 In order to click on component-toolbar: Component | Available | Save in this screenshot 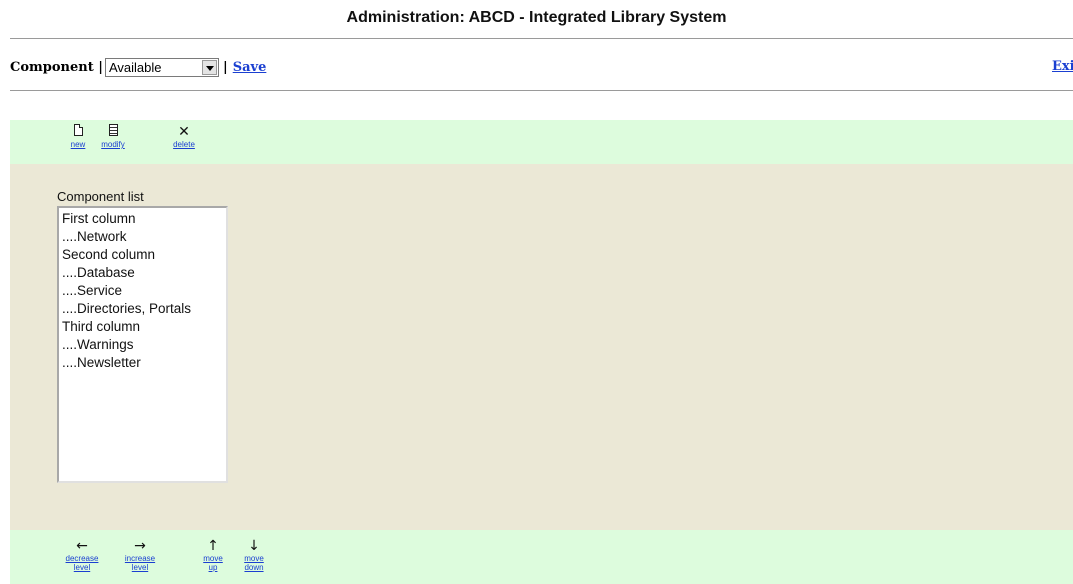, I will do `click(138, 67)`.